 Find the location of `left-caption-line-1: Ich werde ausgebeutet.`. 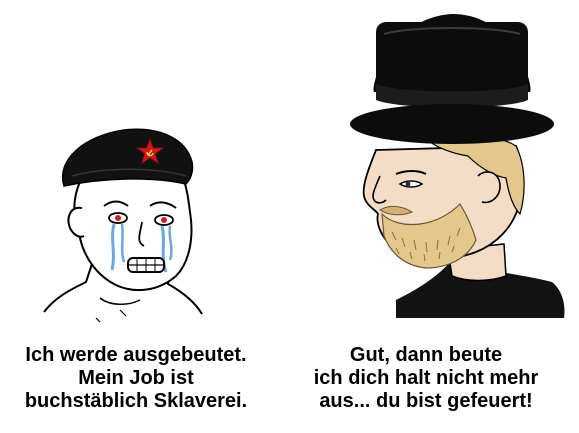

left-caption-line-1: Ich werde ausgebeutet. is located at coordinates (136, 355).